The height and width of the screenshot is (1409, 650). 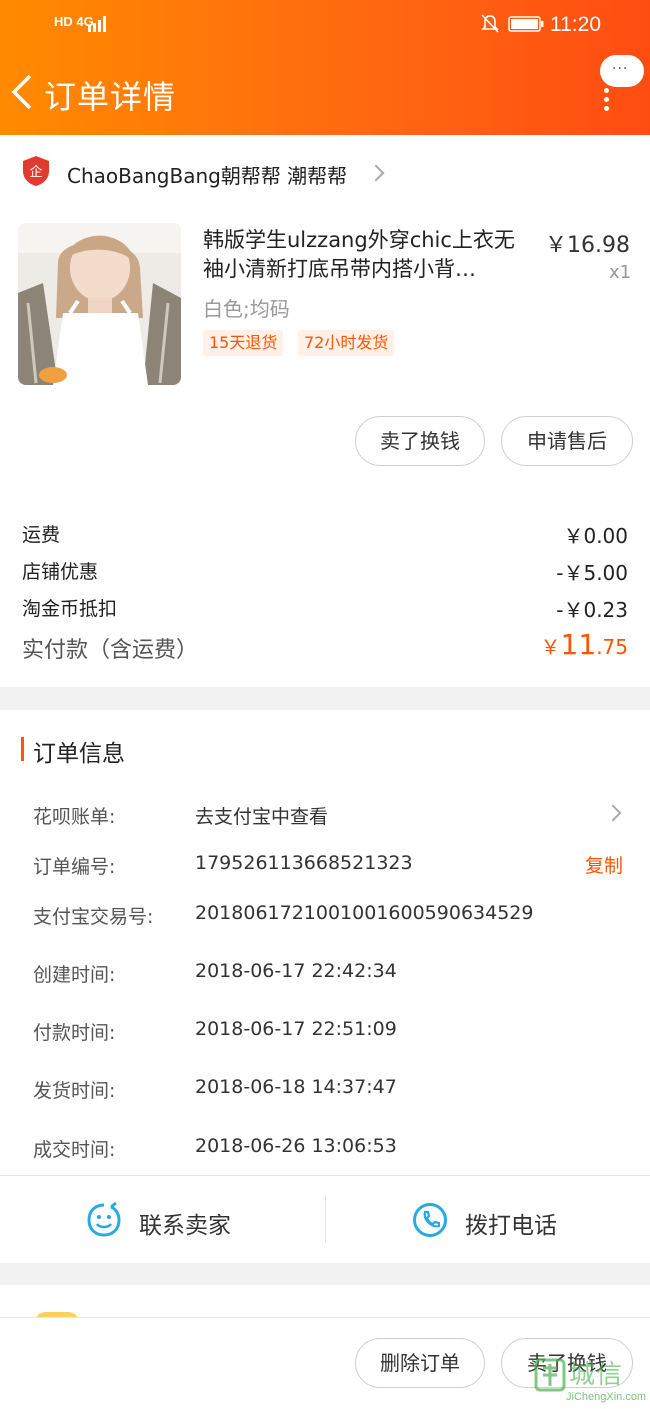 I want to click on bell-muted-icon, so click(x=490, y=23).